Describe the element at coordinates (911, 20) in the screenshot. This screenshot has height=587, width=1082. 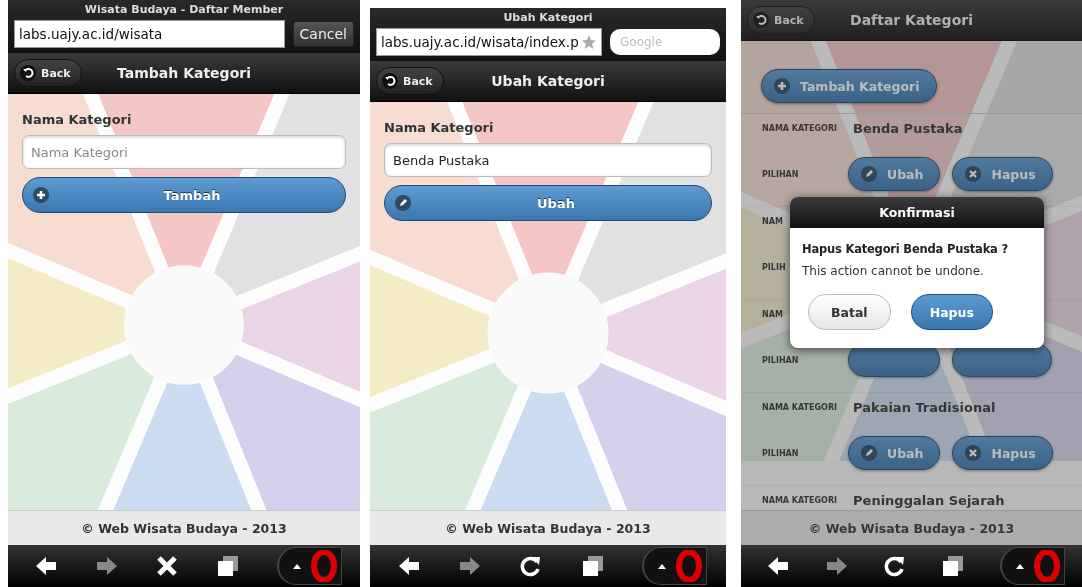
I see `header-title: Daftar Kategori` at that location.